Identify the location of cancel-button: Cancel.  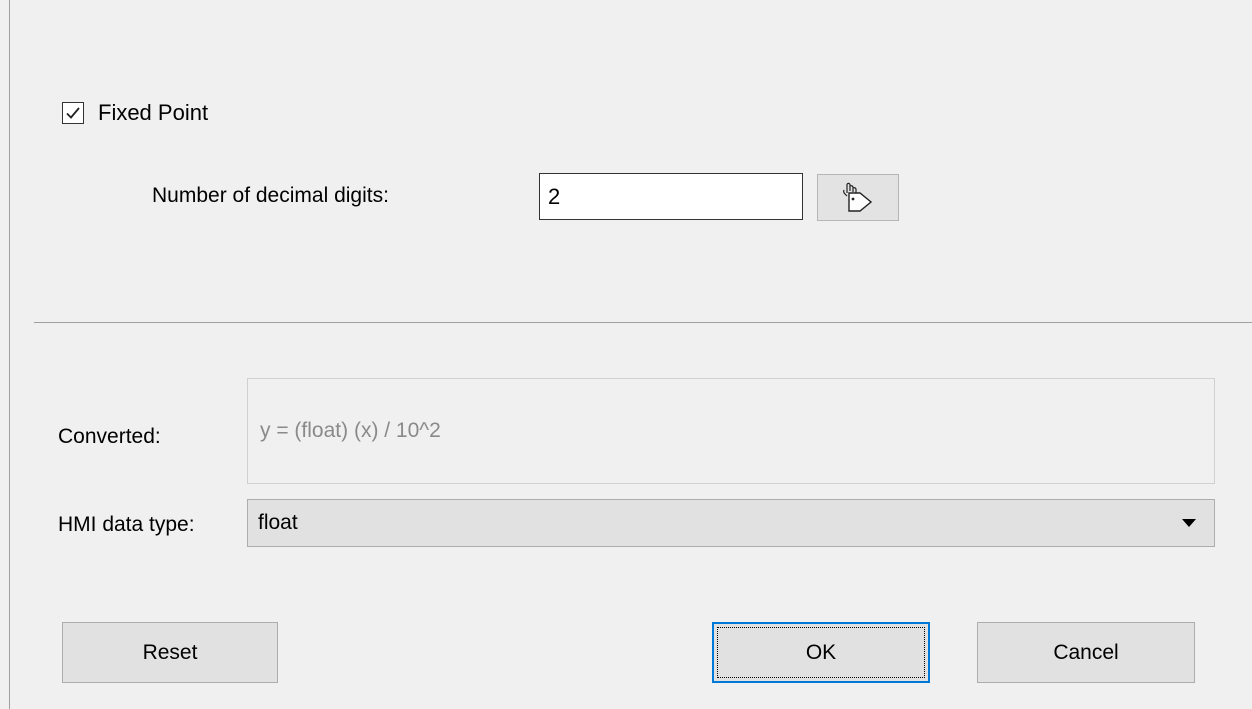
(1086, 652).